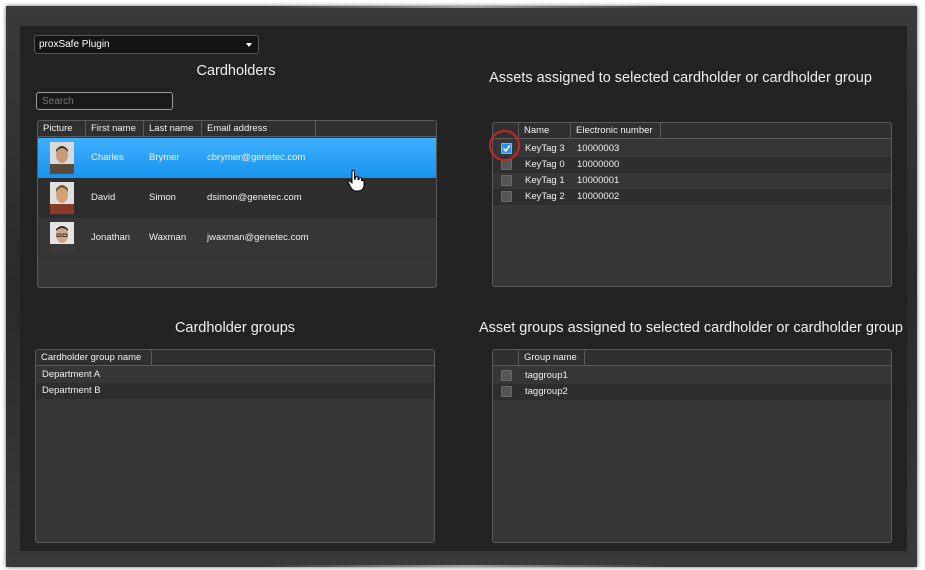 This screenshot has width=925, height=570. What do you see at coordinates (103, 197) in the screenshot?
I see `first-name-cell: David` at bounding box center [103, 197].